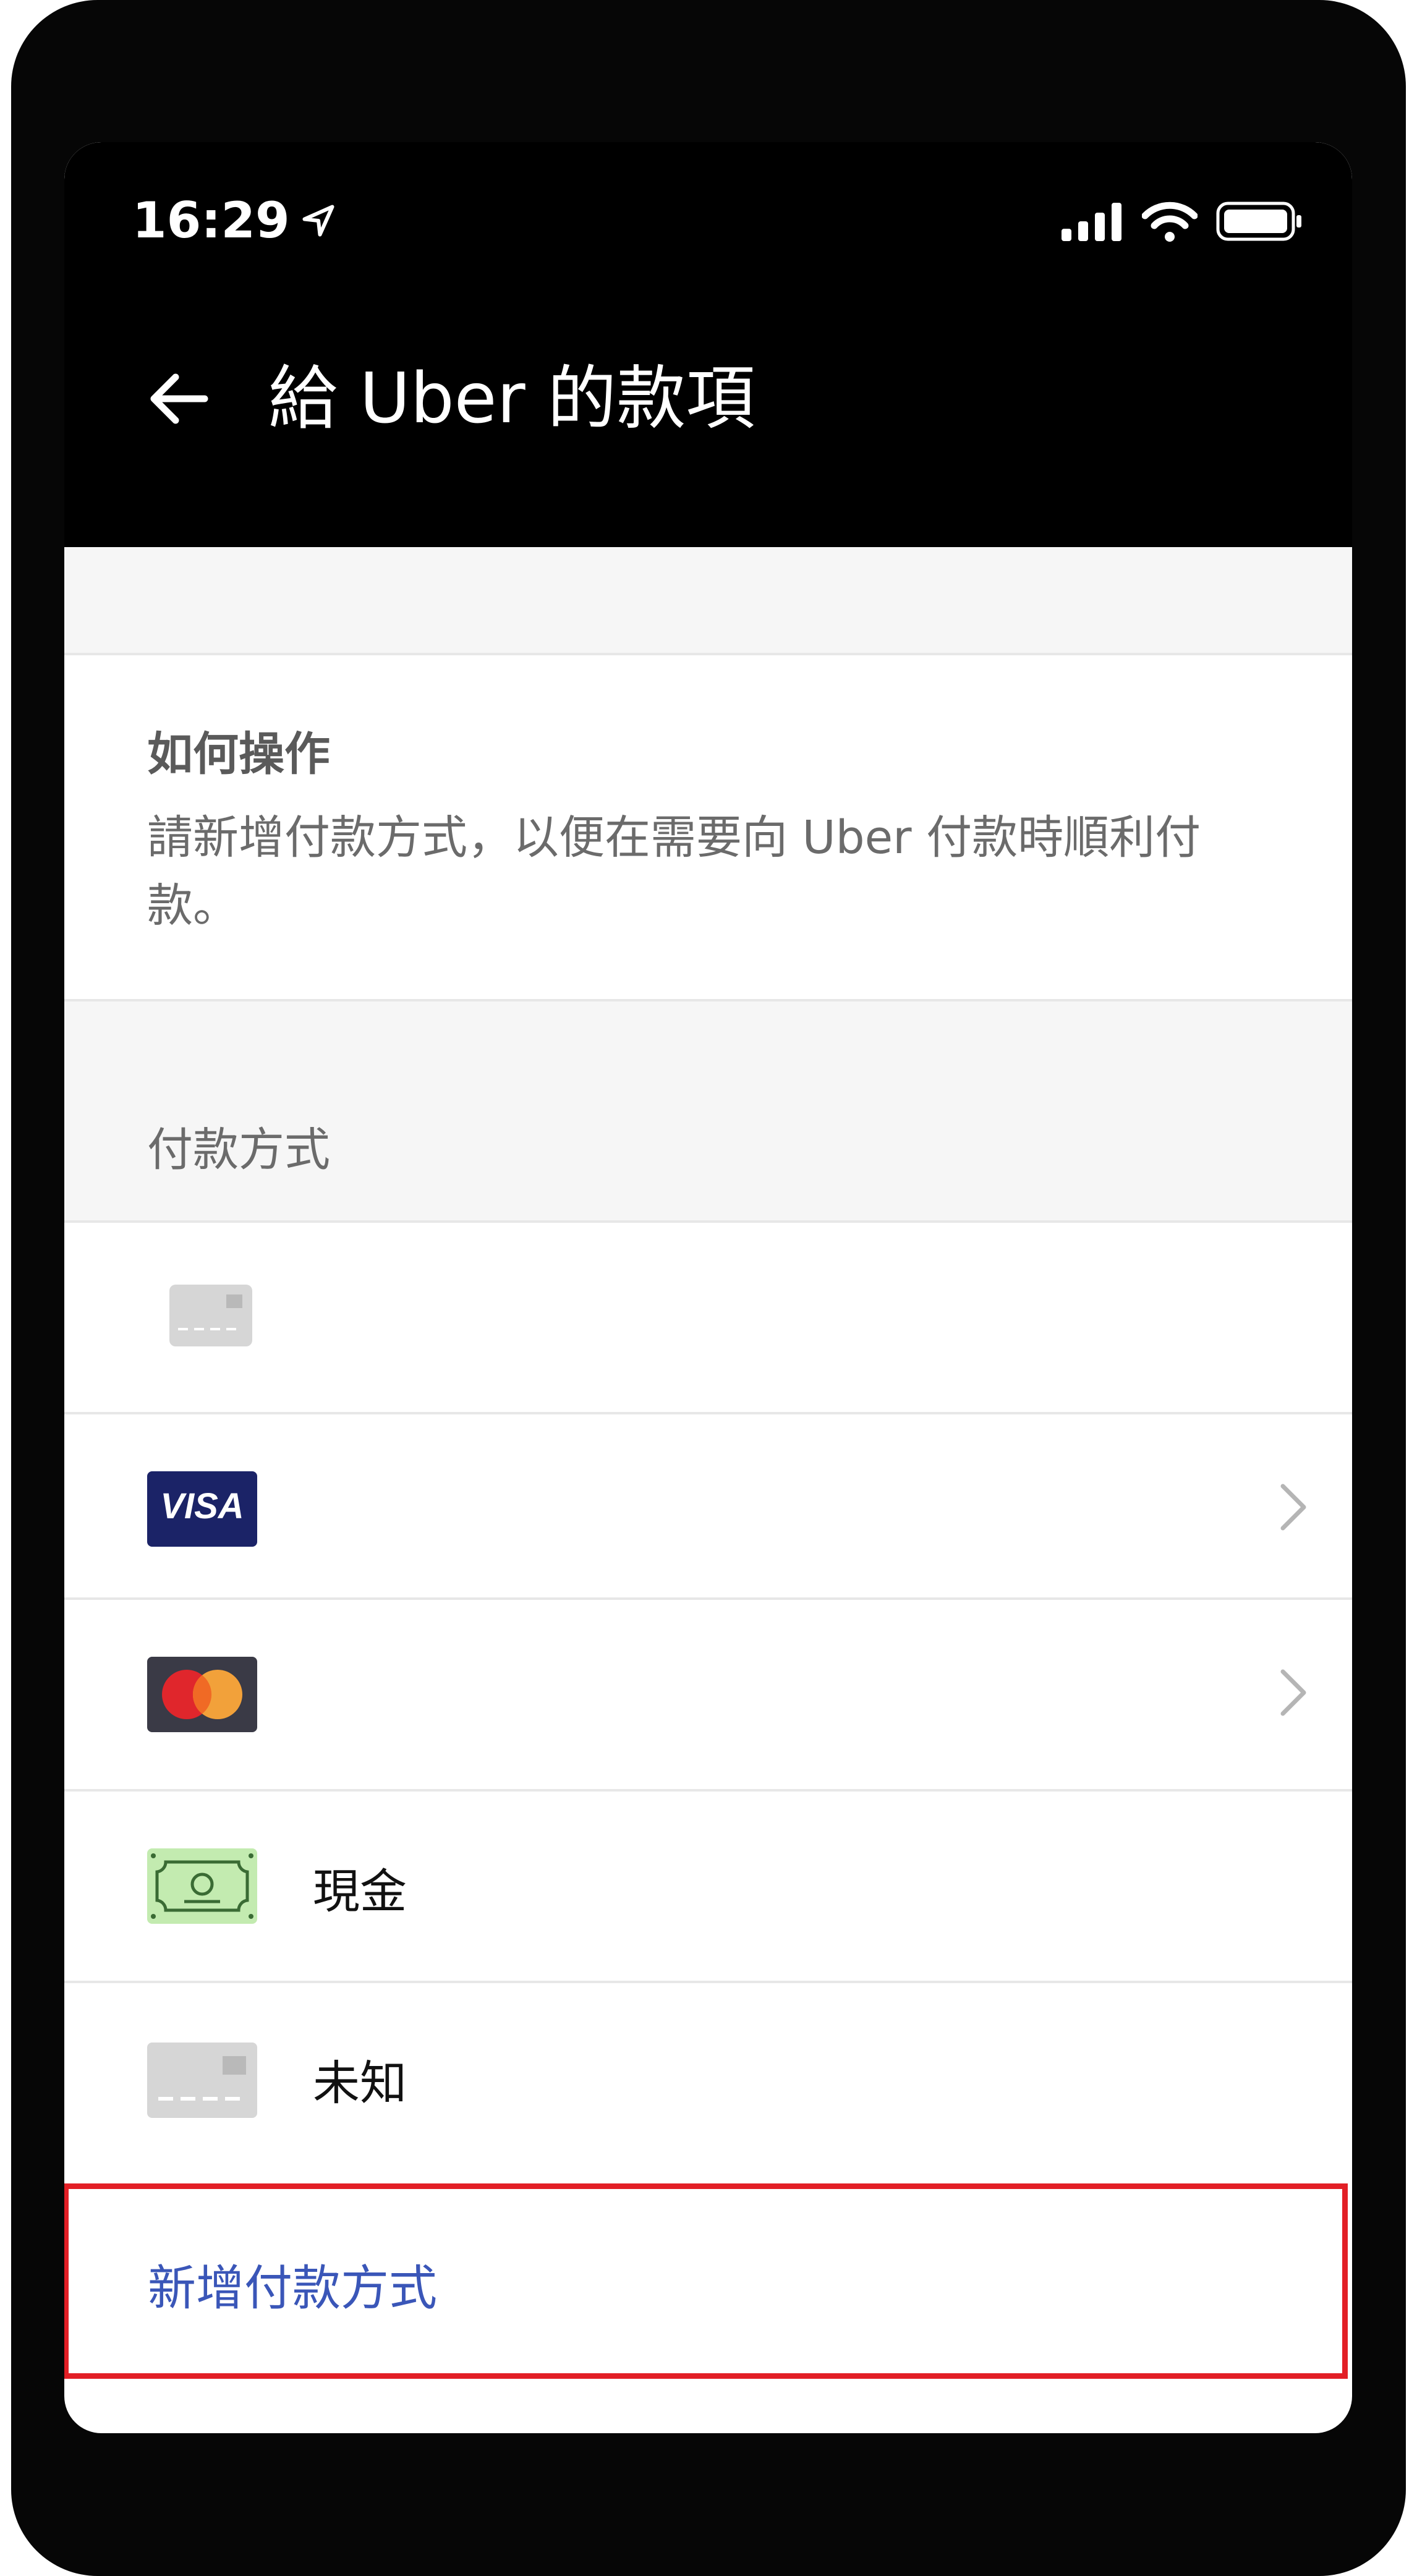  Describe the element at coordinates (211, 220) in the screenshot. I see `status-time-text: 16:29` at that location.